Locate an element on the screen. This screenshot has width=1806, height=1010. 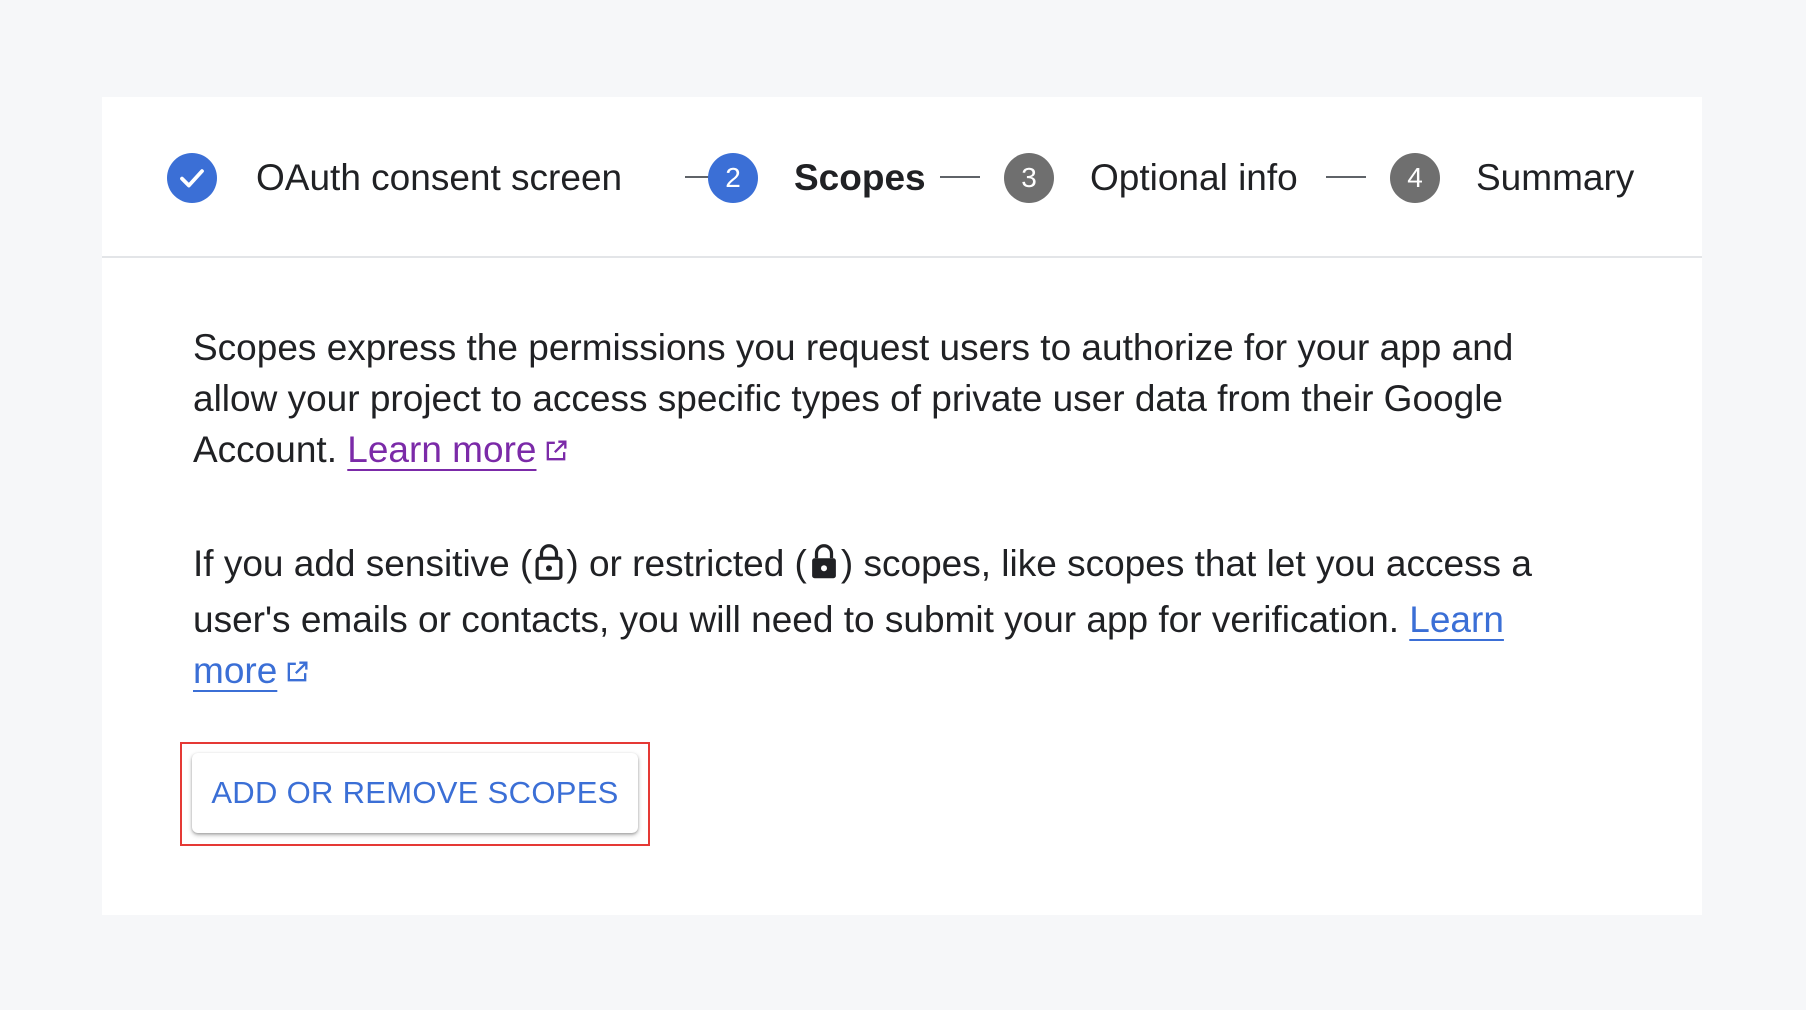
lock-icon is located at coordinates (824, 568).